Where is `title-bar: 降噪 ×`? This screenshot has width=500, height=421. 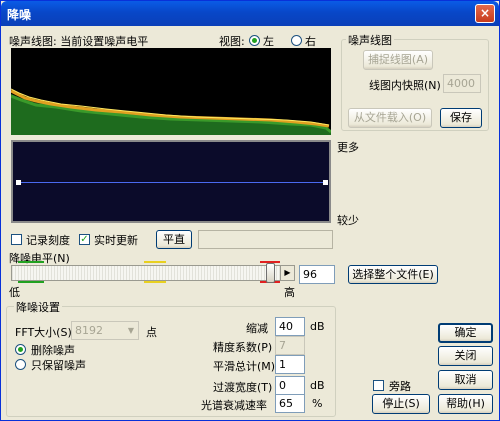 title-bar: 降噪 × is located at coordinates (250, 13).